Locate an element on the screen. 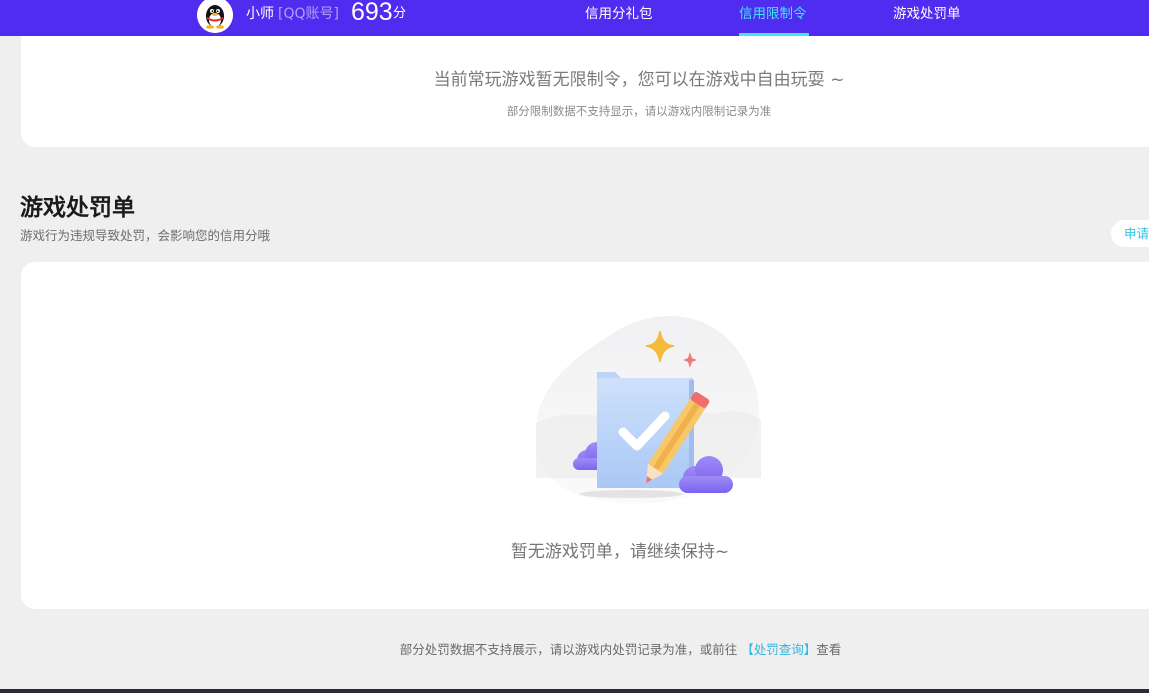  tab-credit-restriction: 信用限制令 is located at coordinates (773, 14).